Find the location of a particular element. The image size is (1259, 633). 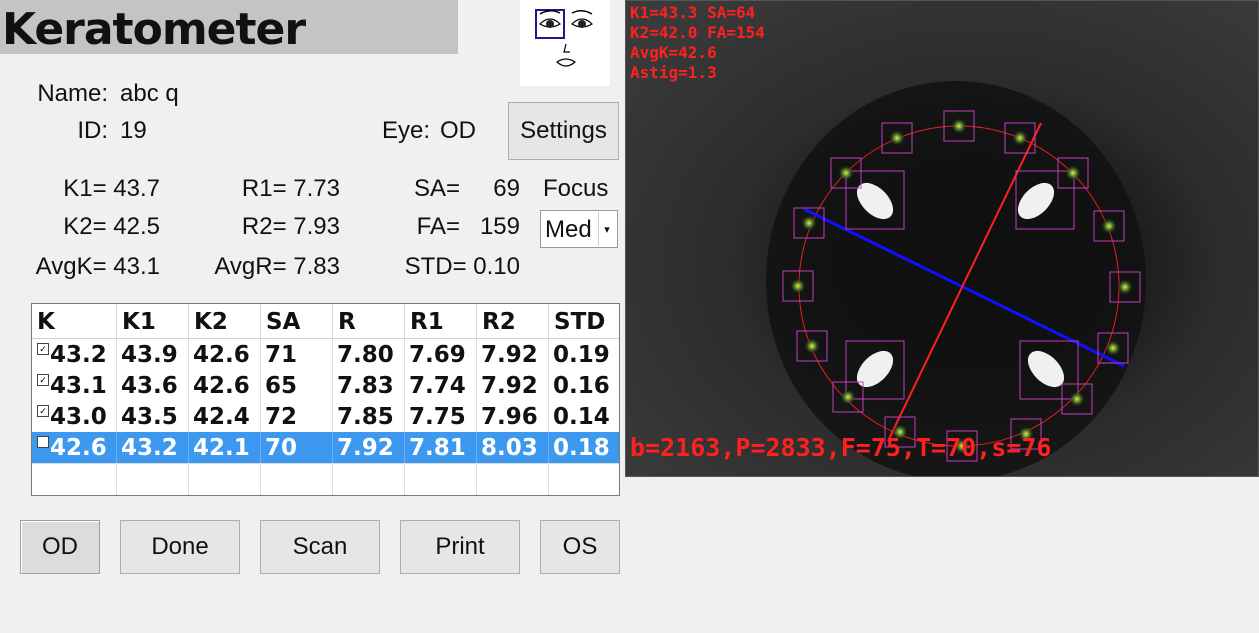

eye-label: Eye: is located at coordinates (405, 130).